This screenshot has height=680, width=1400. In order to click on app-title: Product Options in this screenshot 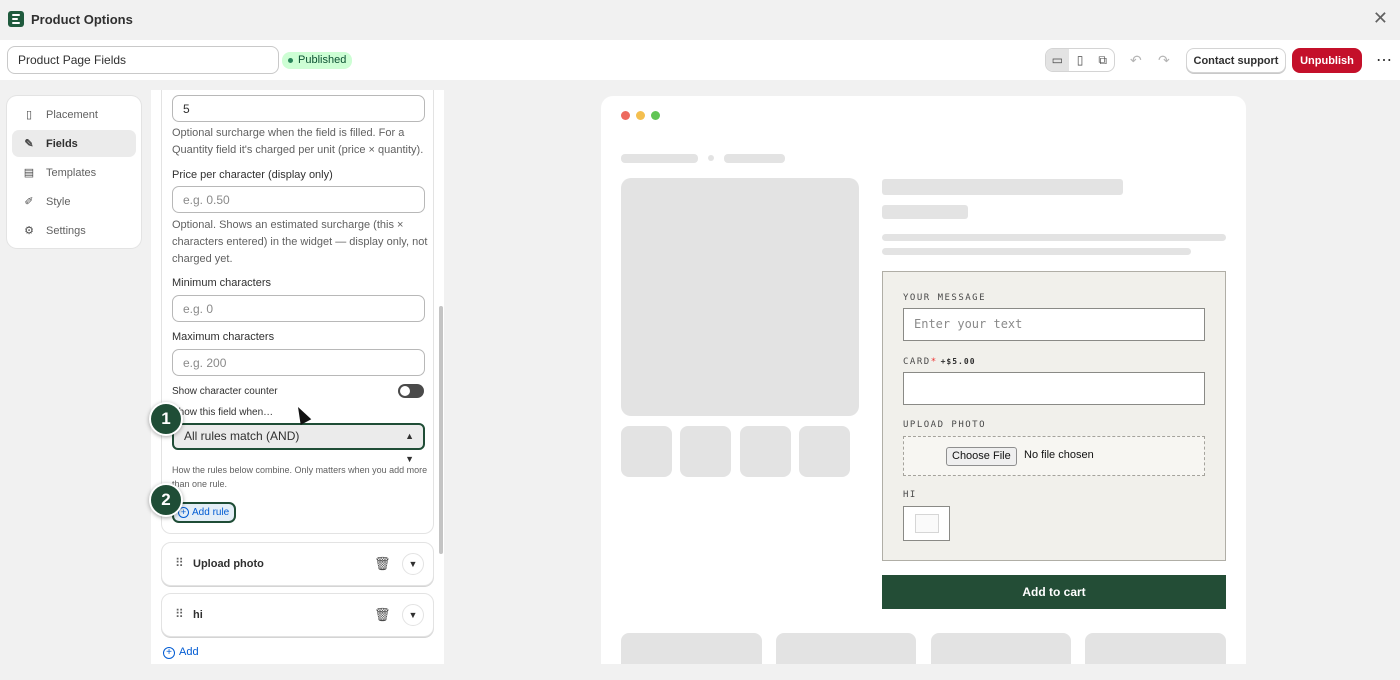, I will do `click(82, 19)`.